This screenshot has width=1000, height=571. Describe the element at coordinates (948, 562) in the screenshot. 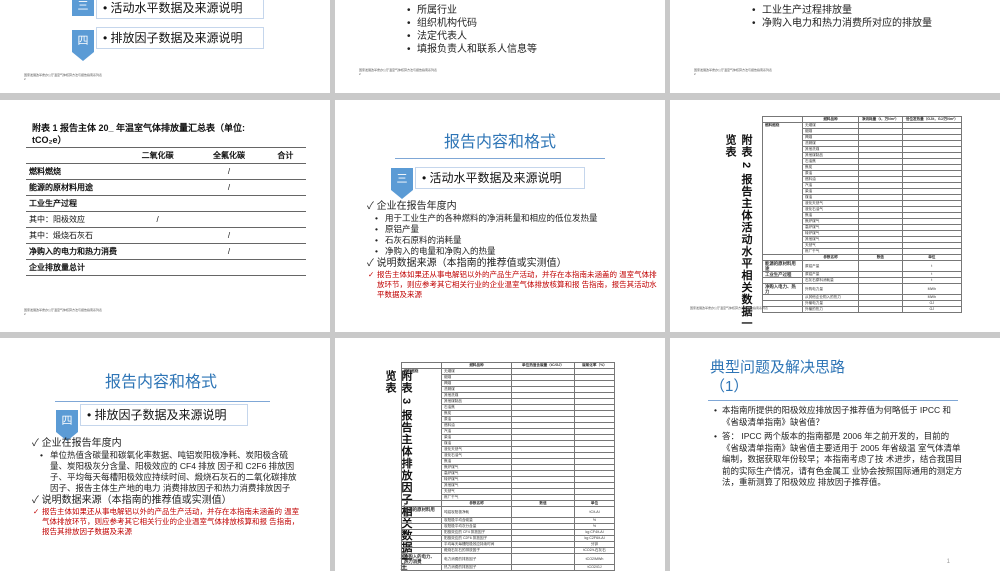

I see `page-number: 1` at that location.